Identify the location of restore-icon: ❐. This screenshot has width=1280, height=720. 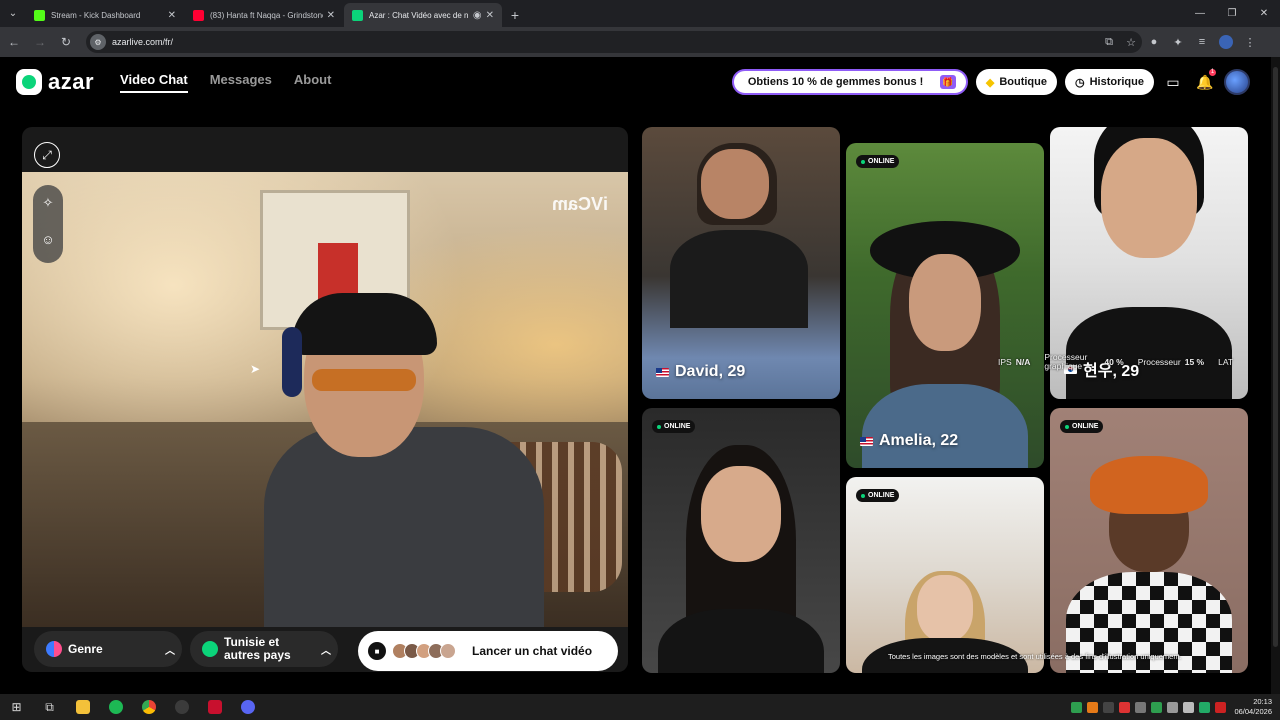
(1232, 13).